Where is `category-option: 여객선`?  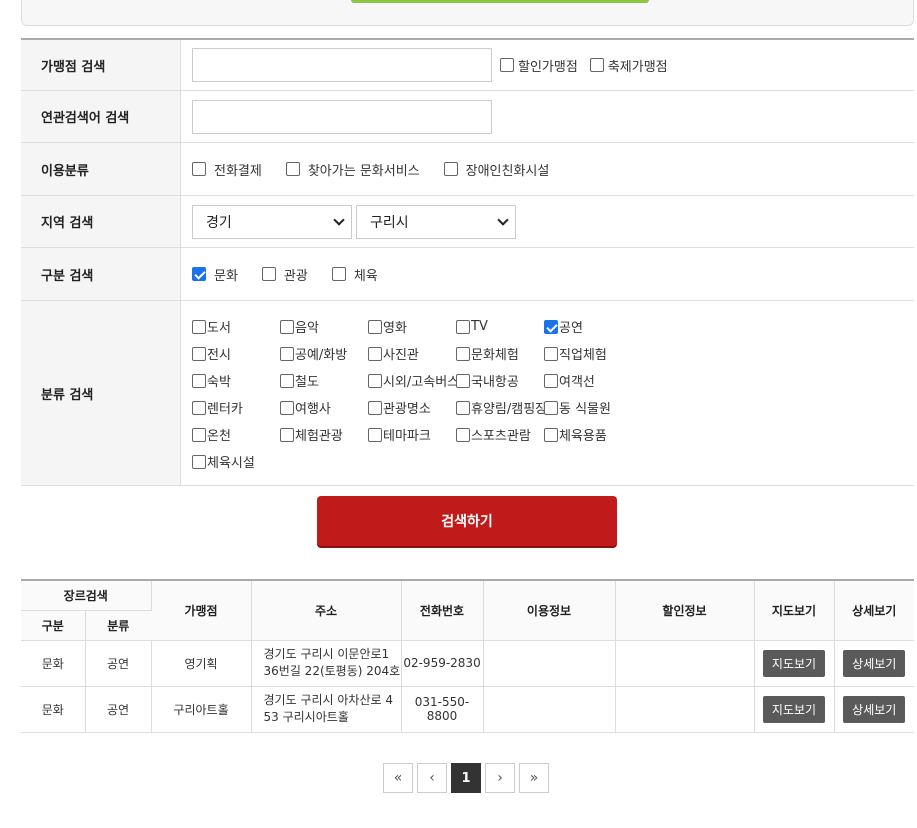 category-option: 여객선 is located at coordinates (588, 380).